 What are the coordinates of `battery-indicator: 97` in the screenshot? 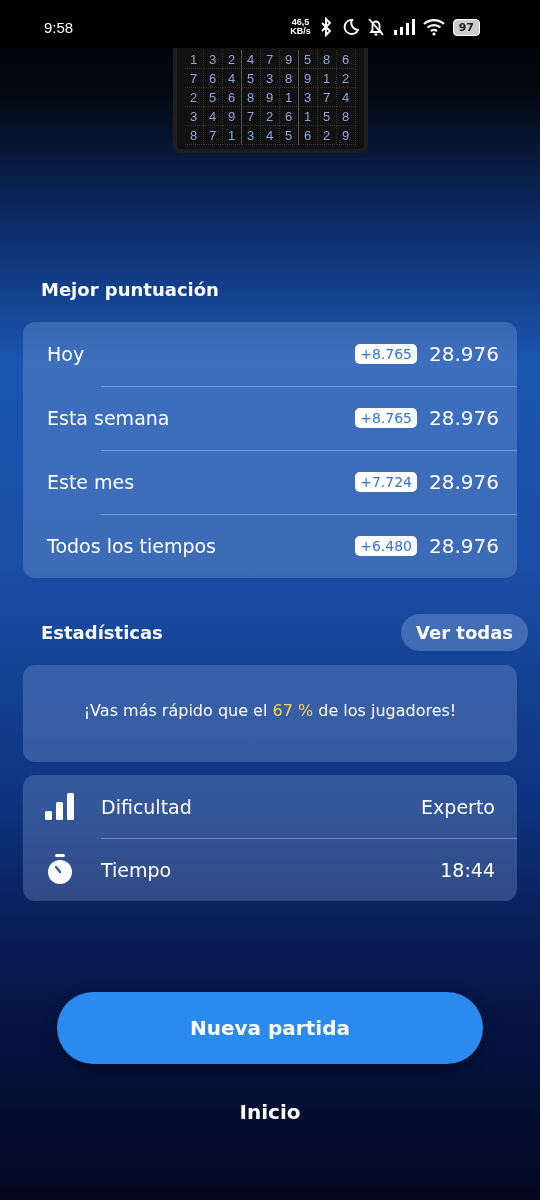 It's located at (466, 27).